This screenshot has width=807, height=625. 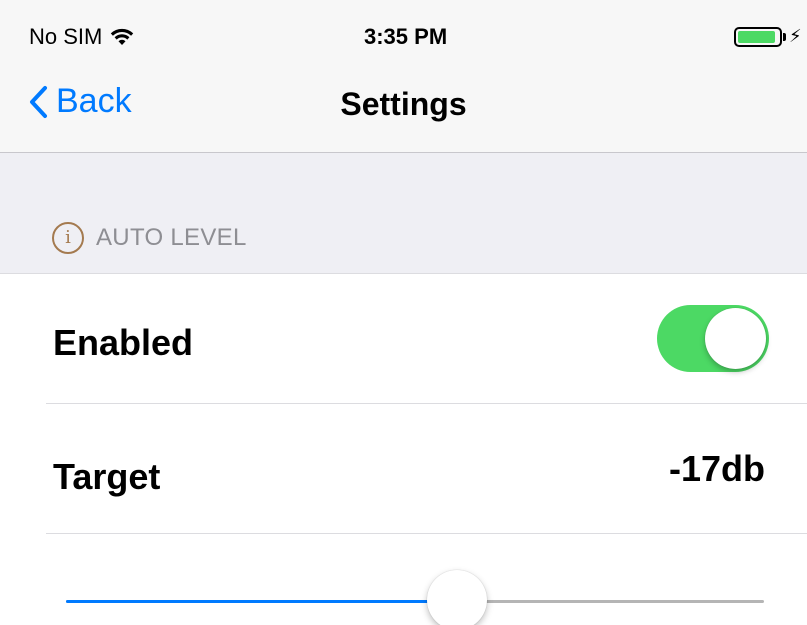 I want to click on slider-thumb, so click(x=456, y=597).